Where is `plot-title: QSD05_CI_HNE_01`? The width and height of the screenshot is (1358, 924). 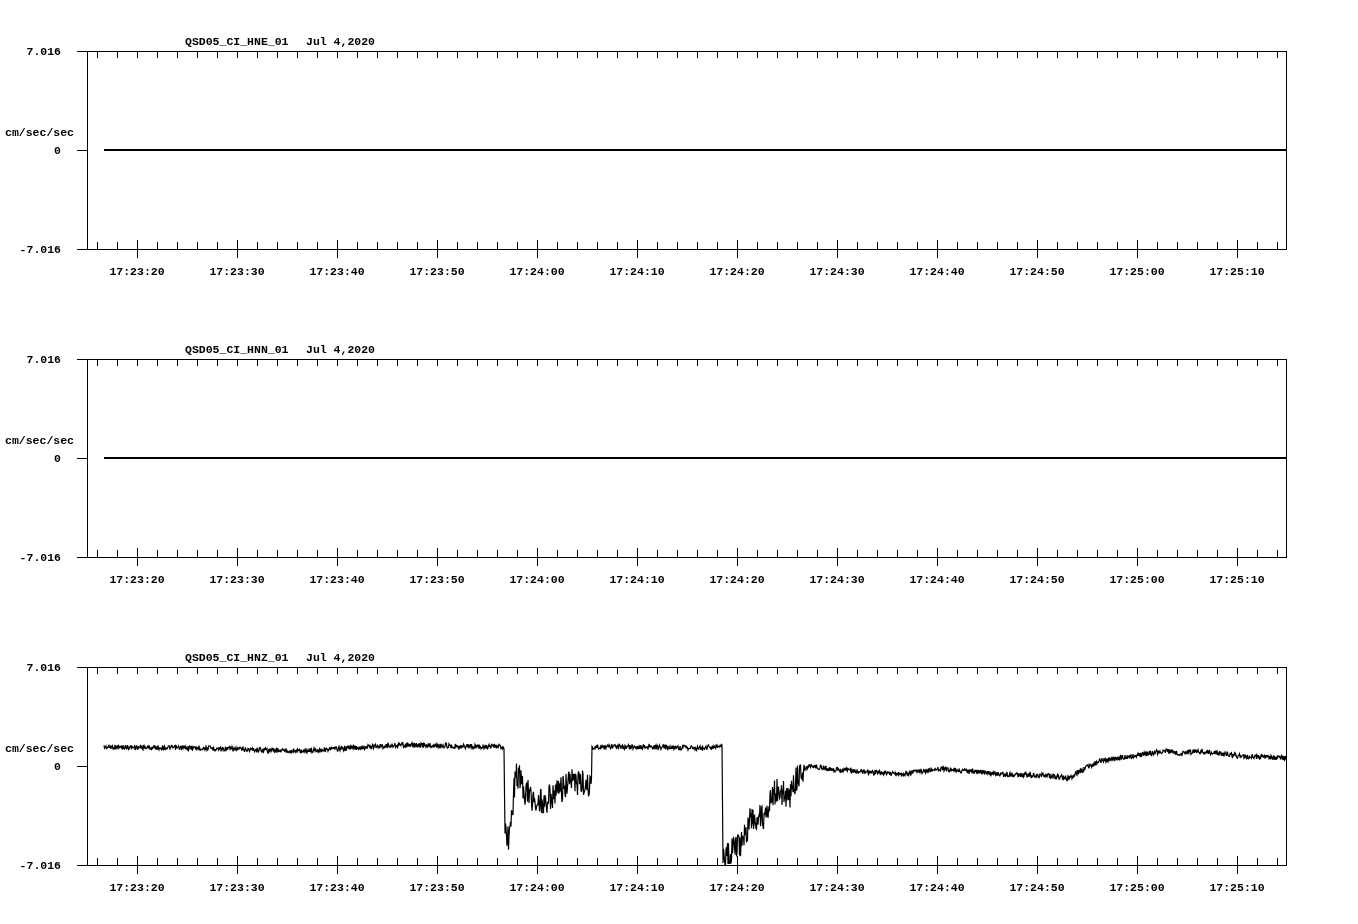
plot-title: QSD05_CI_HNE_01 is located at coordinates (237, 41).